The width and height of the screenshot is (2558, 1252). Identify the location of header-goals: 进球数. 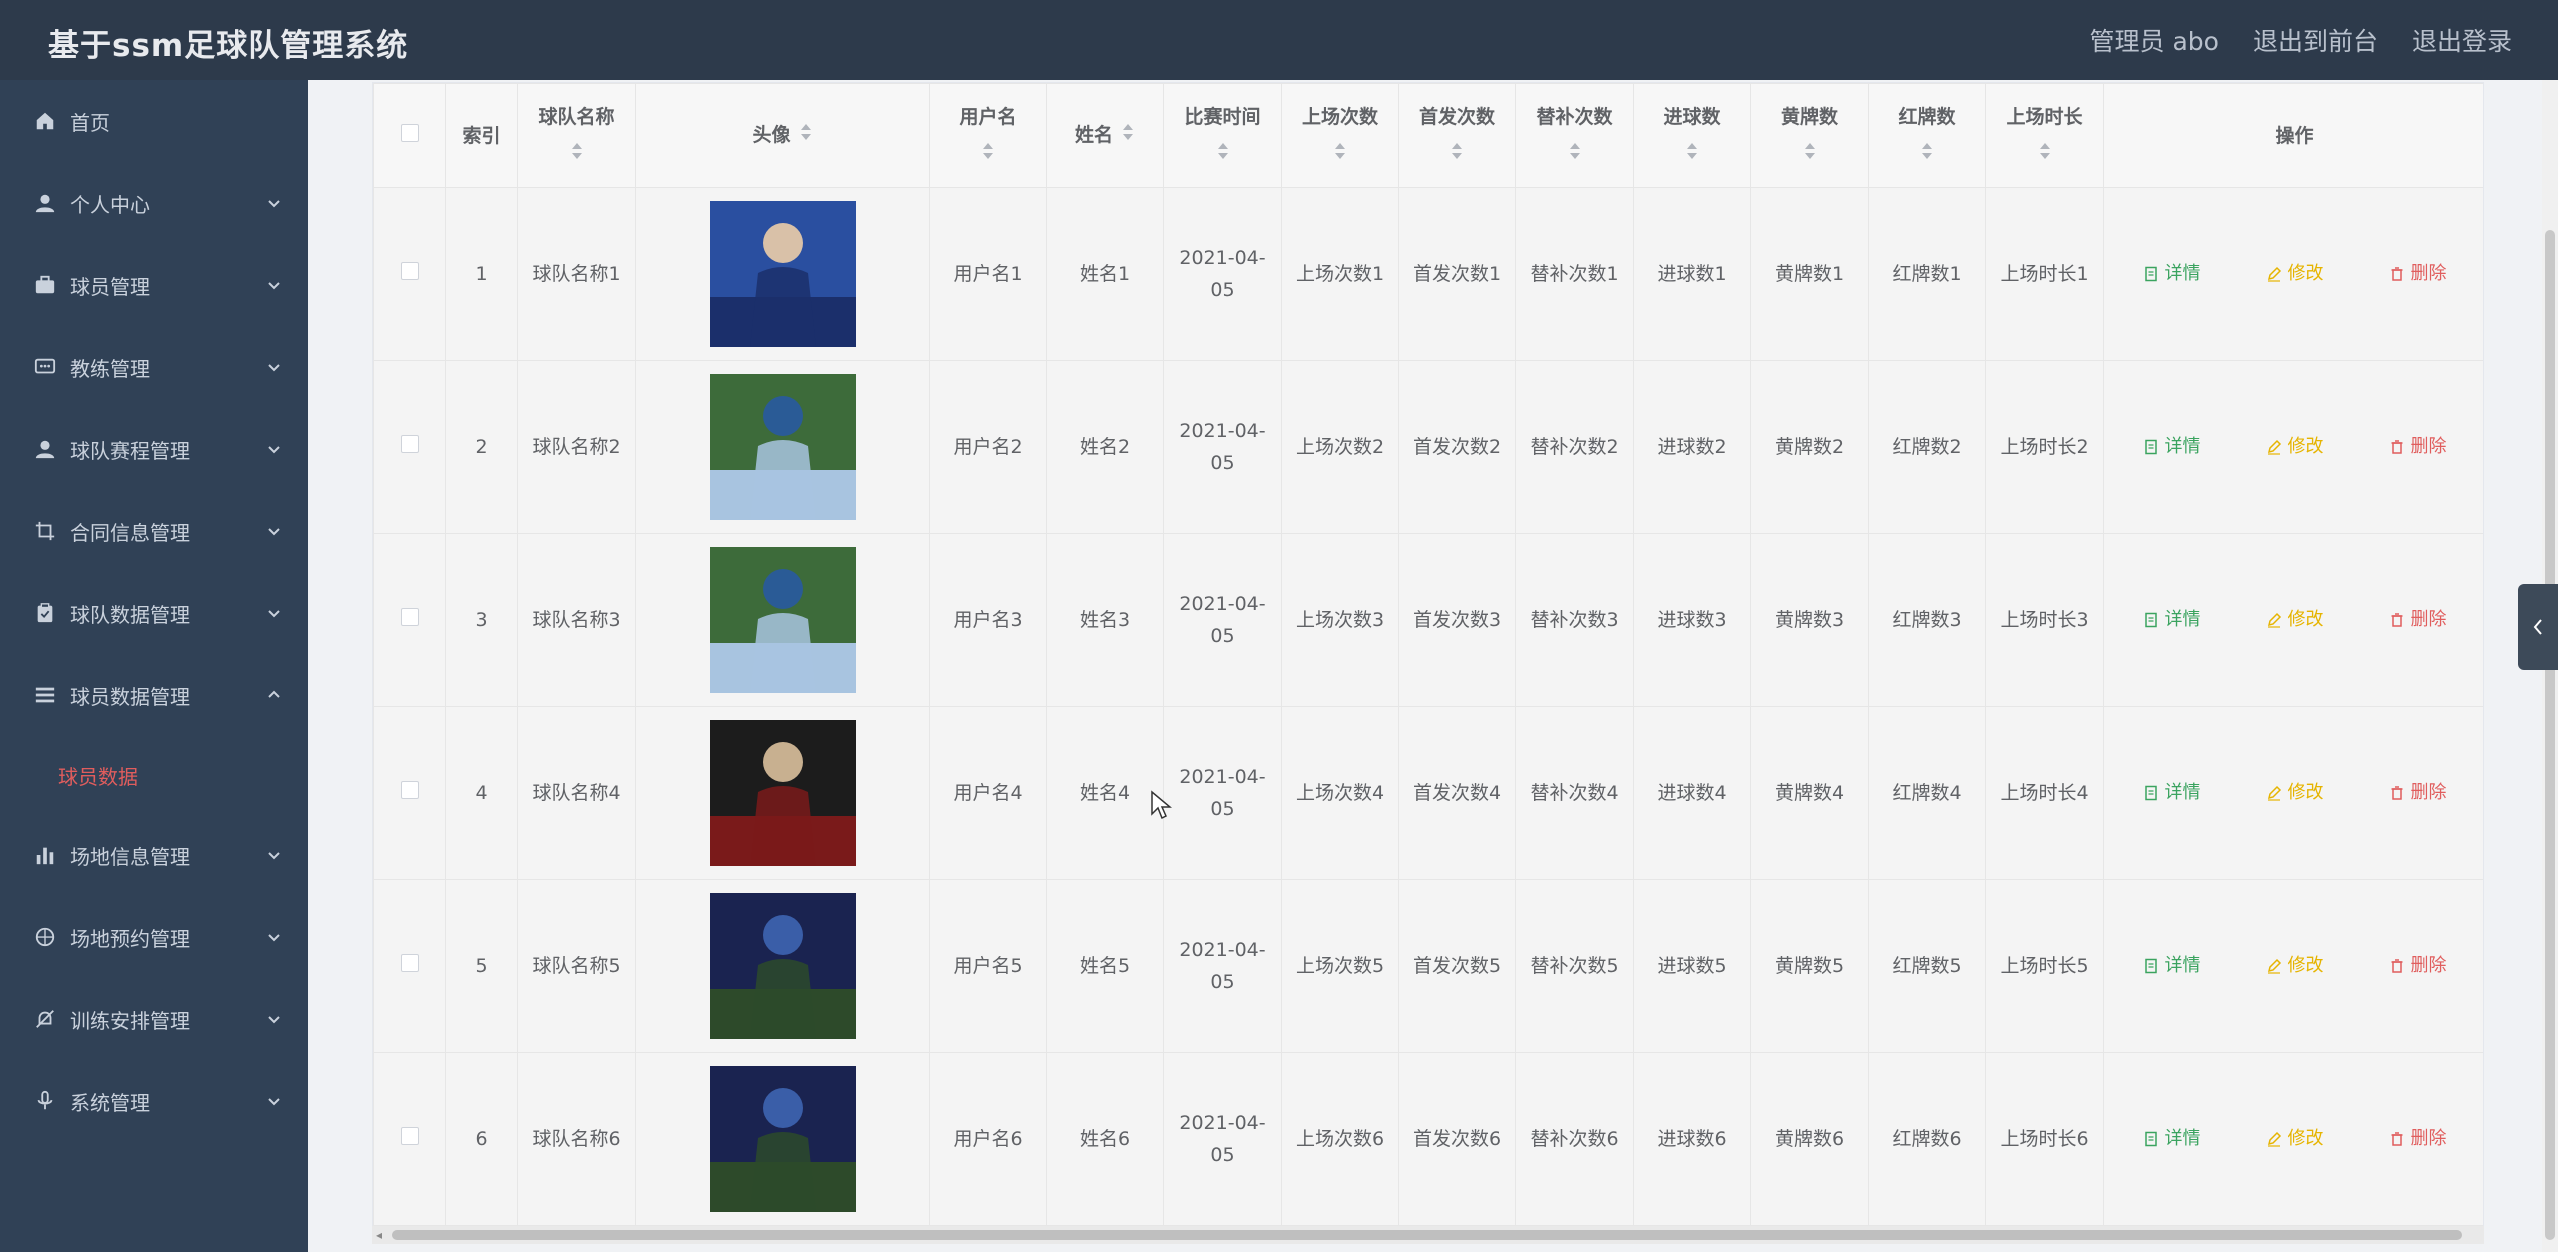
(1692, 135).